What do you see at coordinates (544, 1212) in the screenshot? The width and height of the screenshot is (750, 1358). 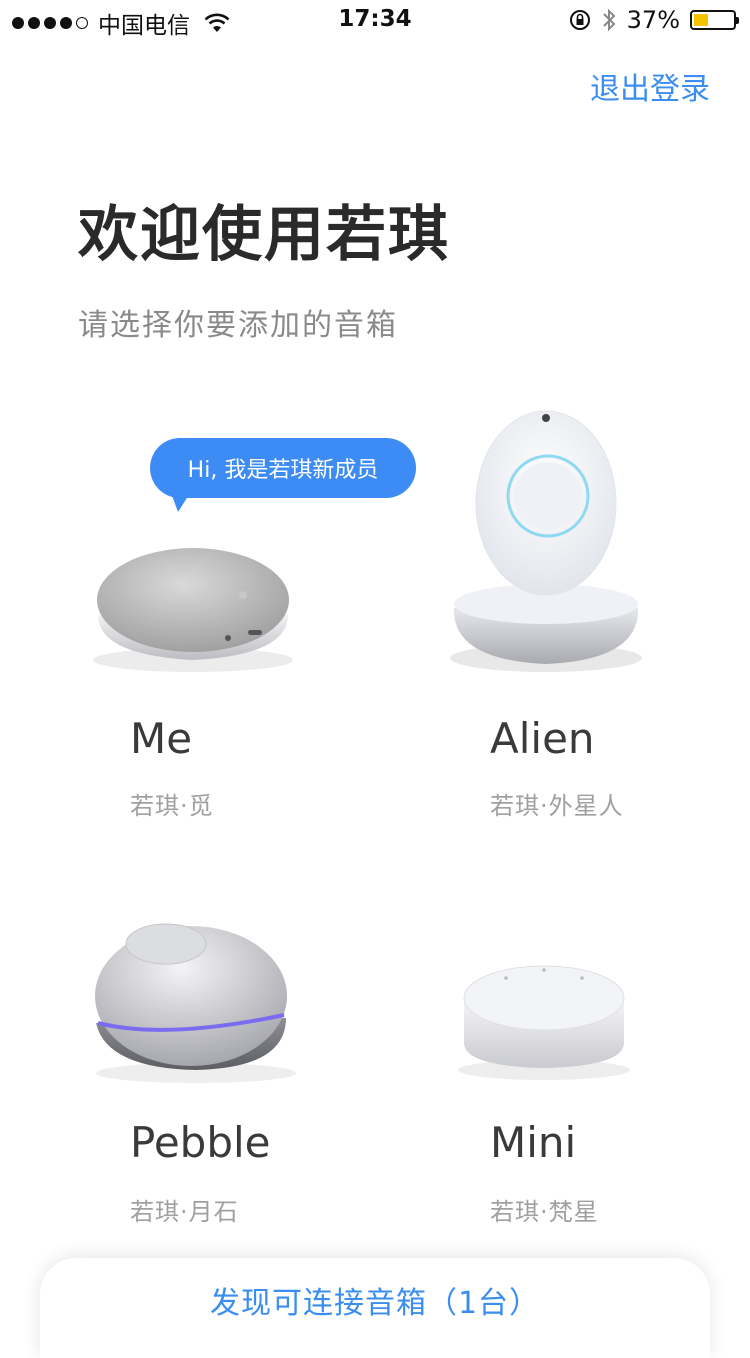 I see `device-subtitle: 若琪·梵星` at bounding box center [544, 1212].